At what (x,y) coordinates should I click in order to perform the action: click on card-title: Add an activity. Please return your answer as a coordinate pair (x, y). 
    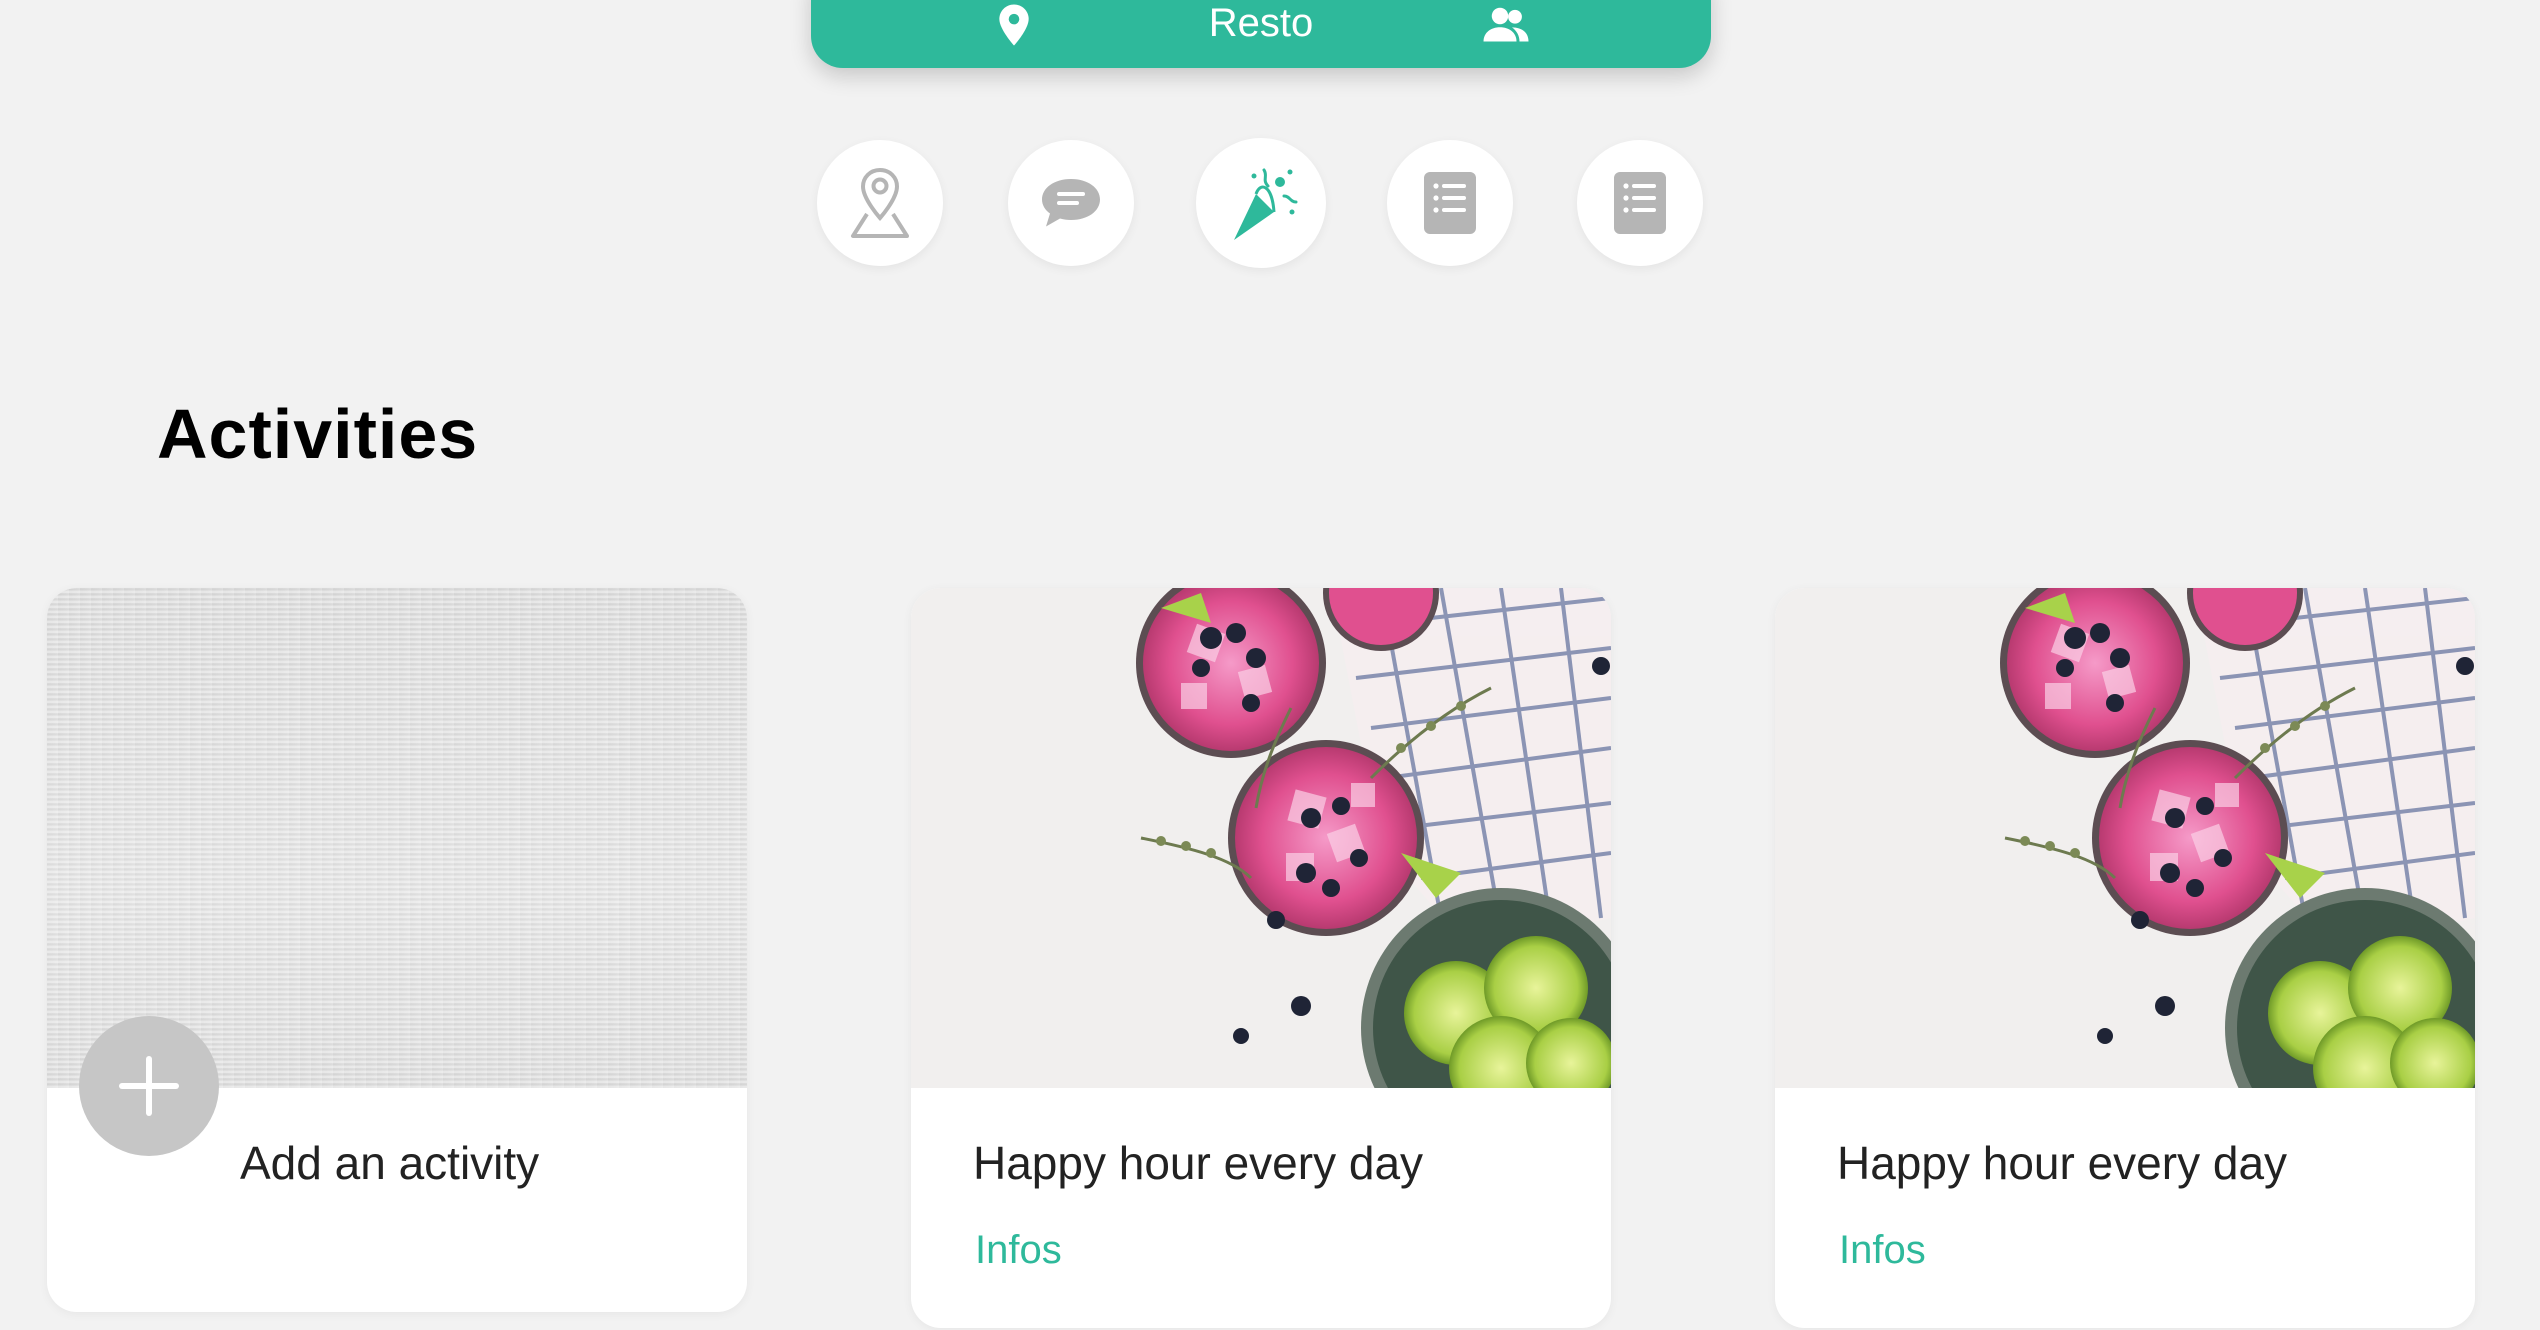
    Looking at the image, I should click on (390, 1163).